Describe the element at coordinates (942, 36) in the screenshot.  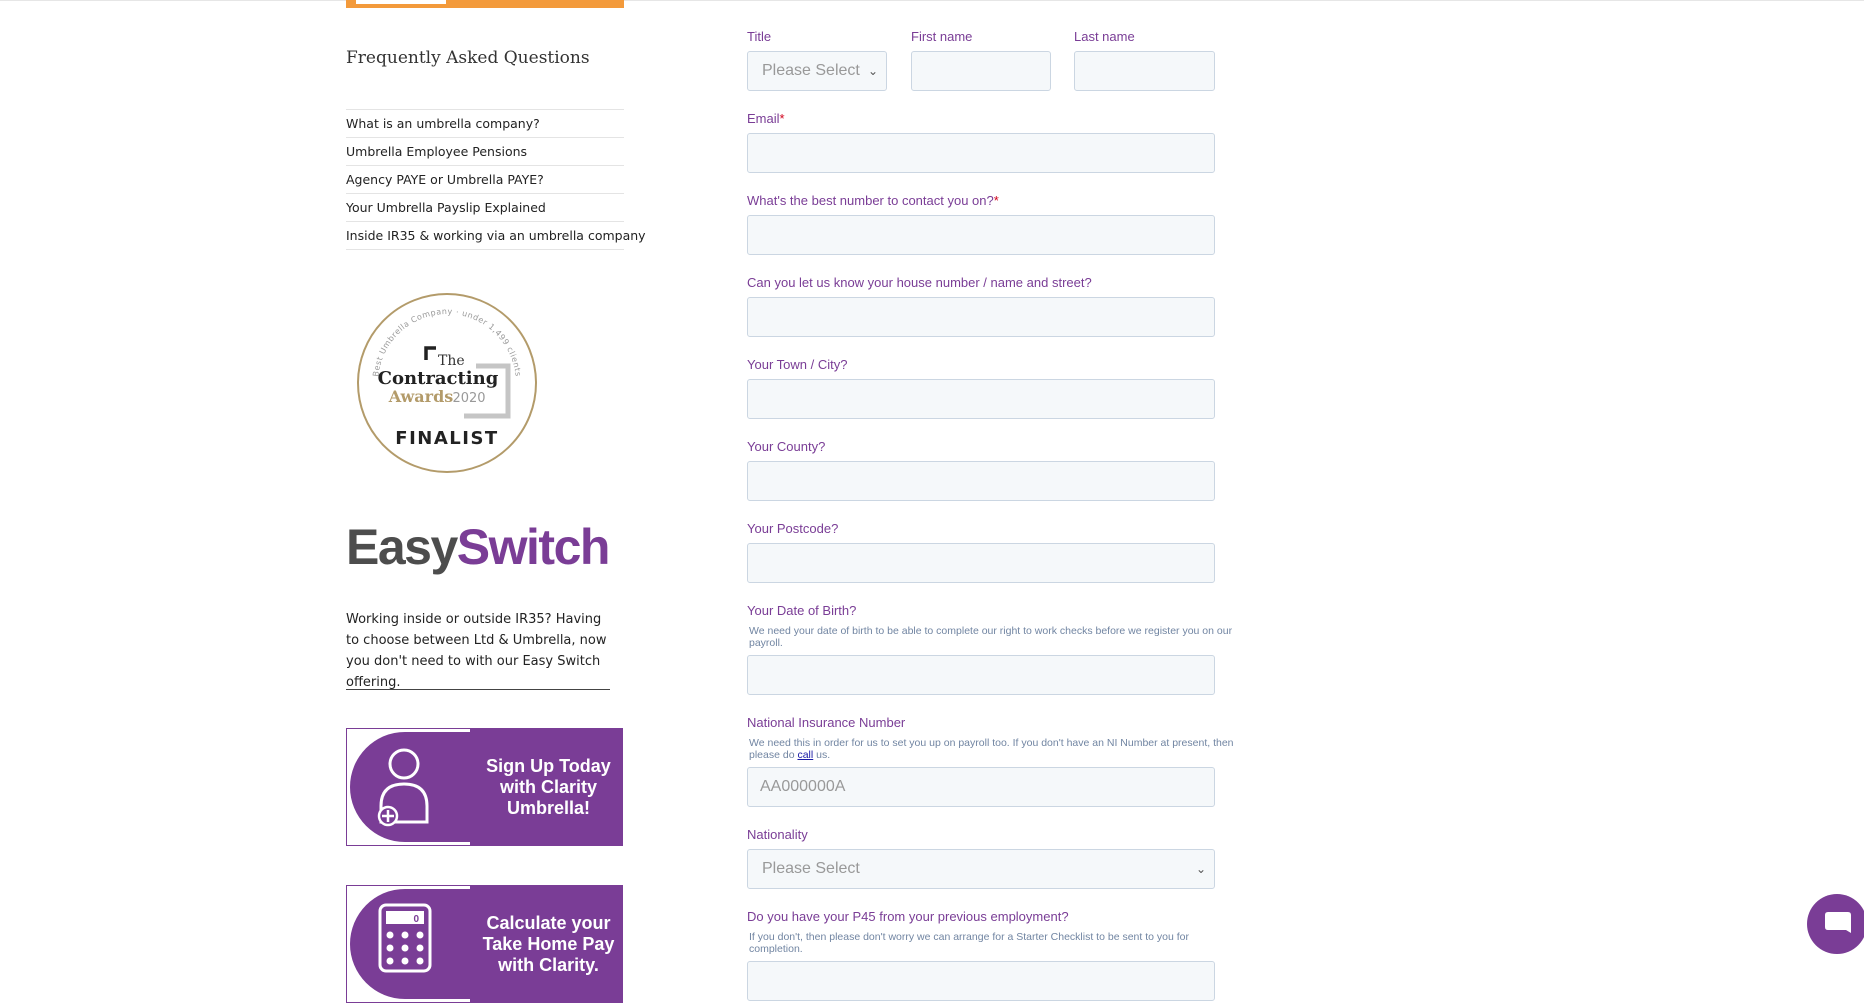
I see `first-name-label: First name` at that location.